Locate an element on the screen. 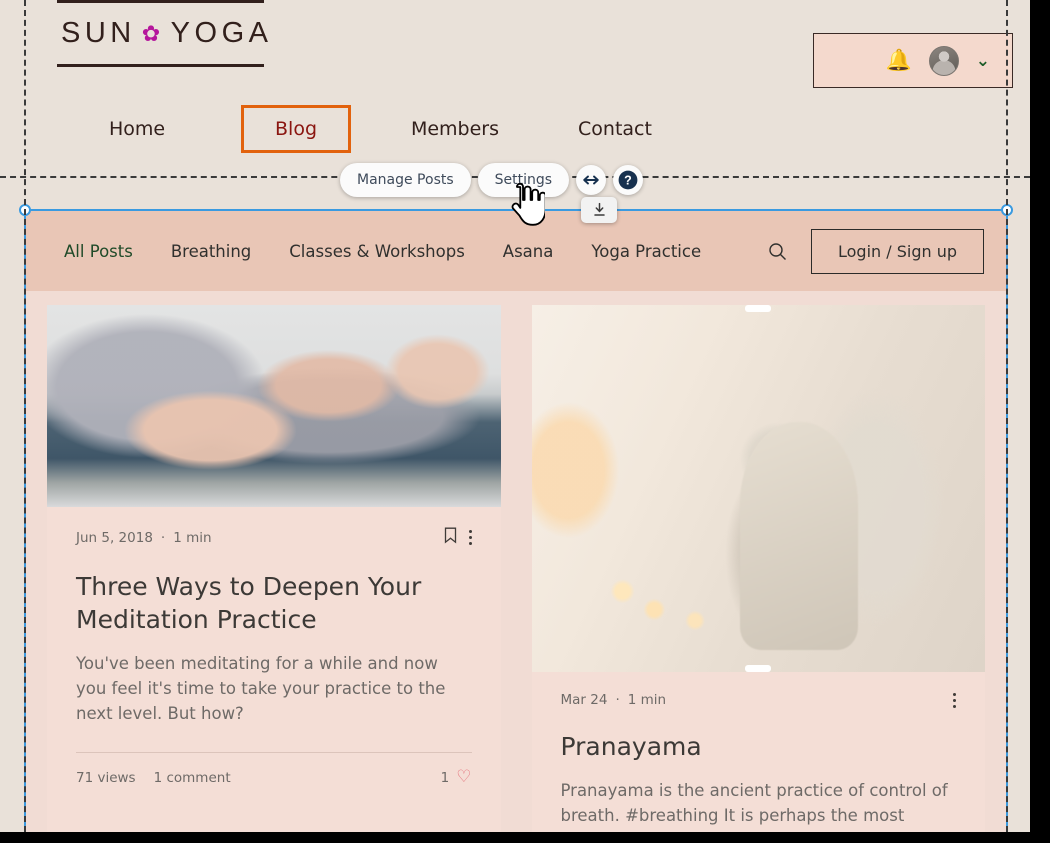 This screenshot has height=843, width=1050. editor-toolbar: Manage Posts Settings ? is located at coordinates (492, 180).